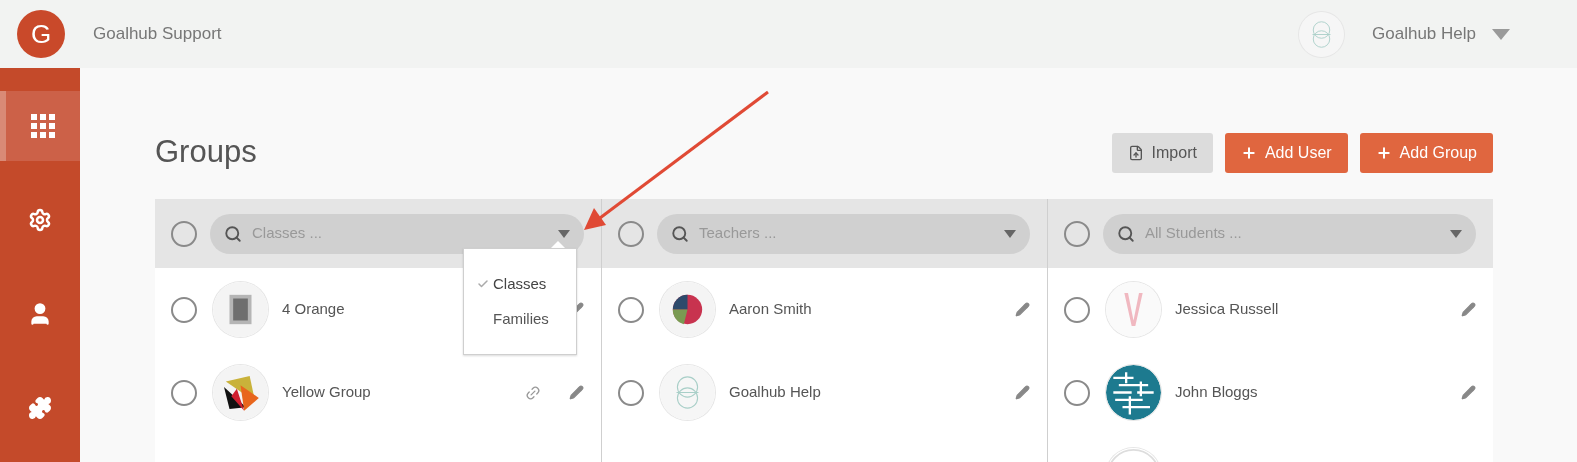 This screenshot has width=1577, height=462. I want to click on member-name: Goalhub Help, so click(775, 392).